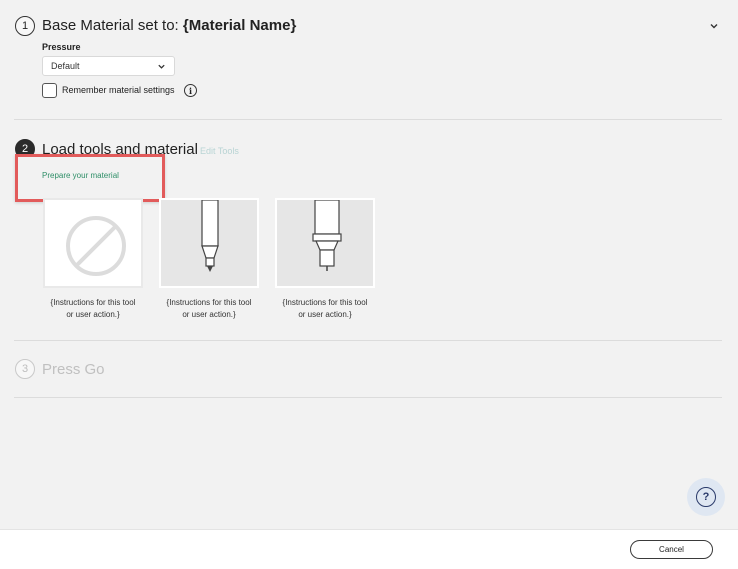 The height and width of the screenshot is (569, 738). Describe the element at coordinates (219, 151) in the screenshot. I see `edit-tools-link: Edit Tools` at that location.